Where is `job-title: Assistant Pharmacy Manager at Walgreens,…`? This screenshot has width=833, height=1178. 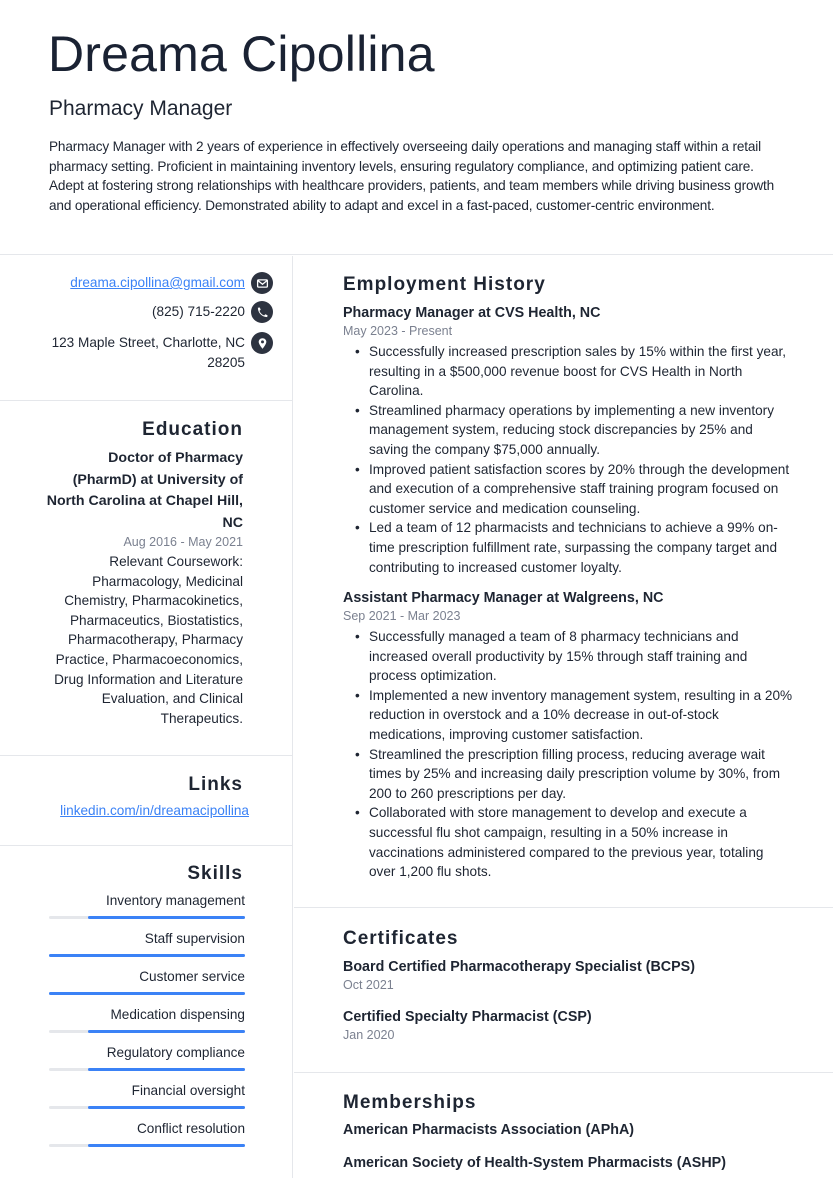 job-title: Assistant Pharmacy Manager at Walgreens,… is located at coordinates (503, 598).